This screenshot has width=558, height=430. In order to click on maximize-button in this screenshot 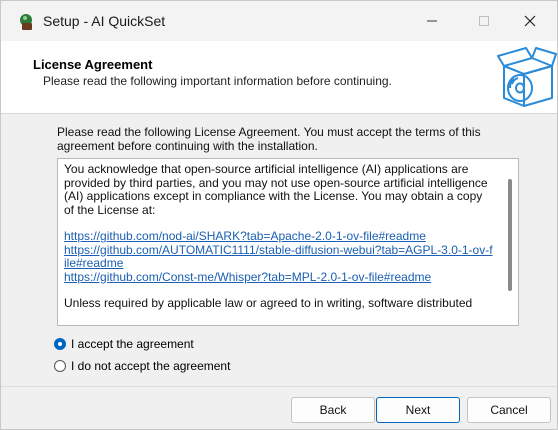, I will do `click(484, 21)`.